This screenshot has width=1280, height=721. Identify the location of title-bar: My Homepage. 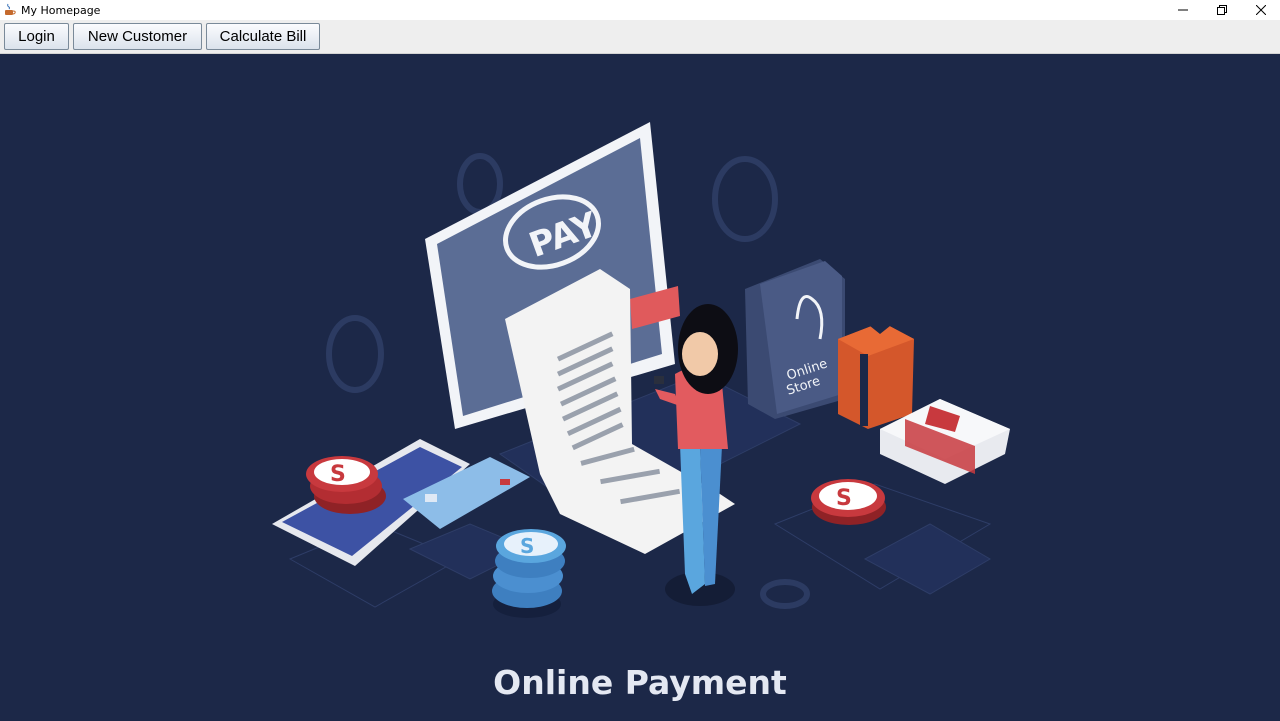
(640, 10).